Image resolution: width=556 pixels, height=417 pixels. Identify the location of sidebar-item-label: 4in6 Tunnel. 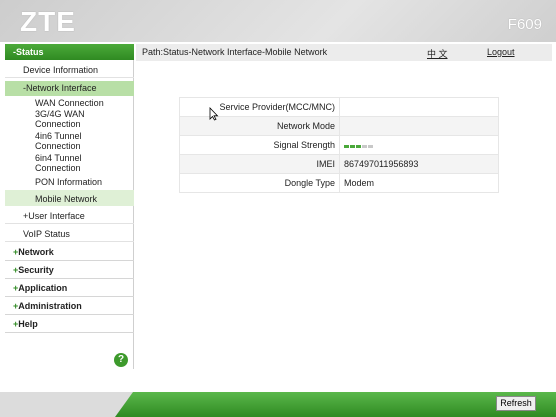
(58, 136).